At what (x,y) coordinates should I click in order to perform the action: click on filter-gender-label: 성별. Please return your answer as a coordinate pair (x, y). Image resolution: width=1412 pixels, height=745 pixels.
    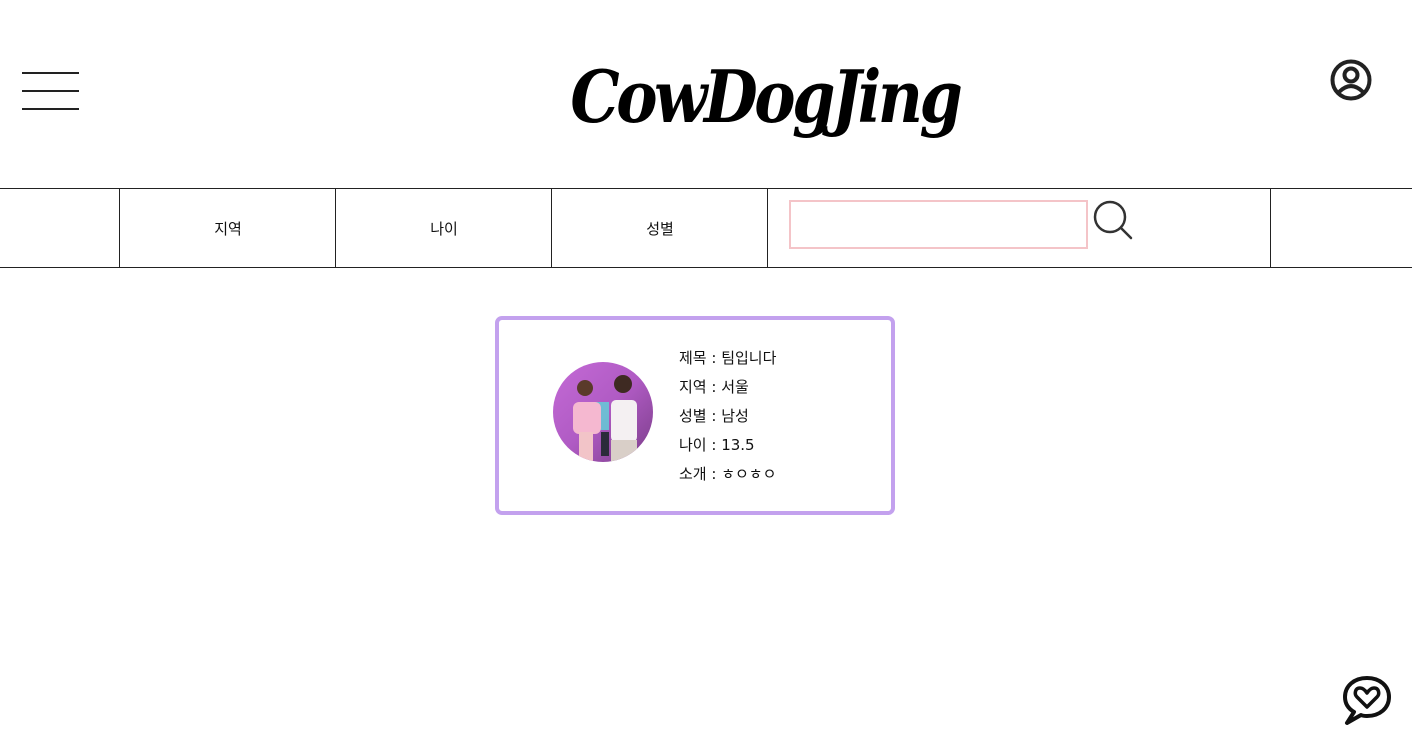
    Looking at the image, I should click on (660, 229).